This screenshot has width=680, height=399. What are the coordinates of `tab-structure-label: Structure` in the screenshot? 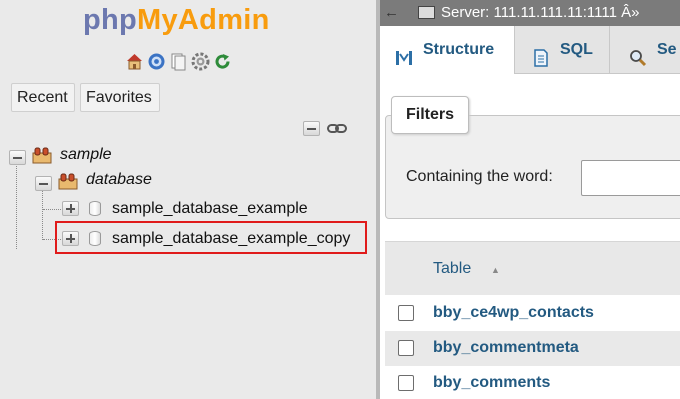 It's located at (459, 49).